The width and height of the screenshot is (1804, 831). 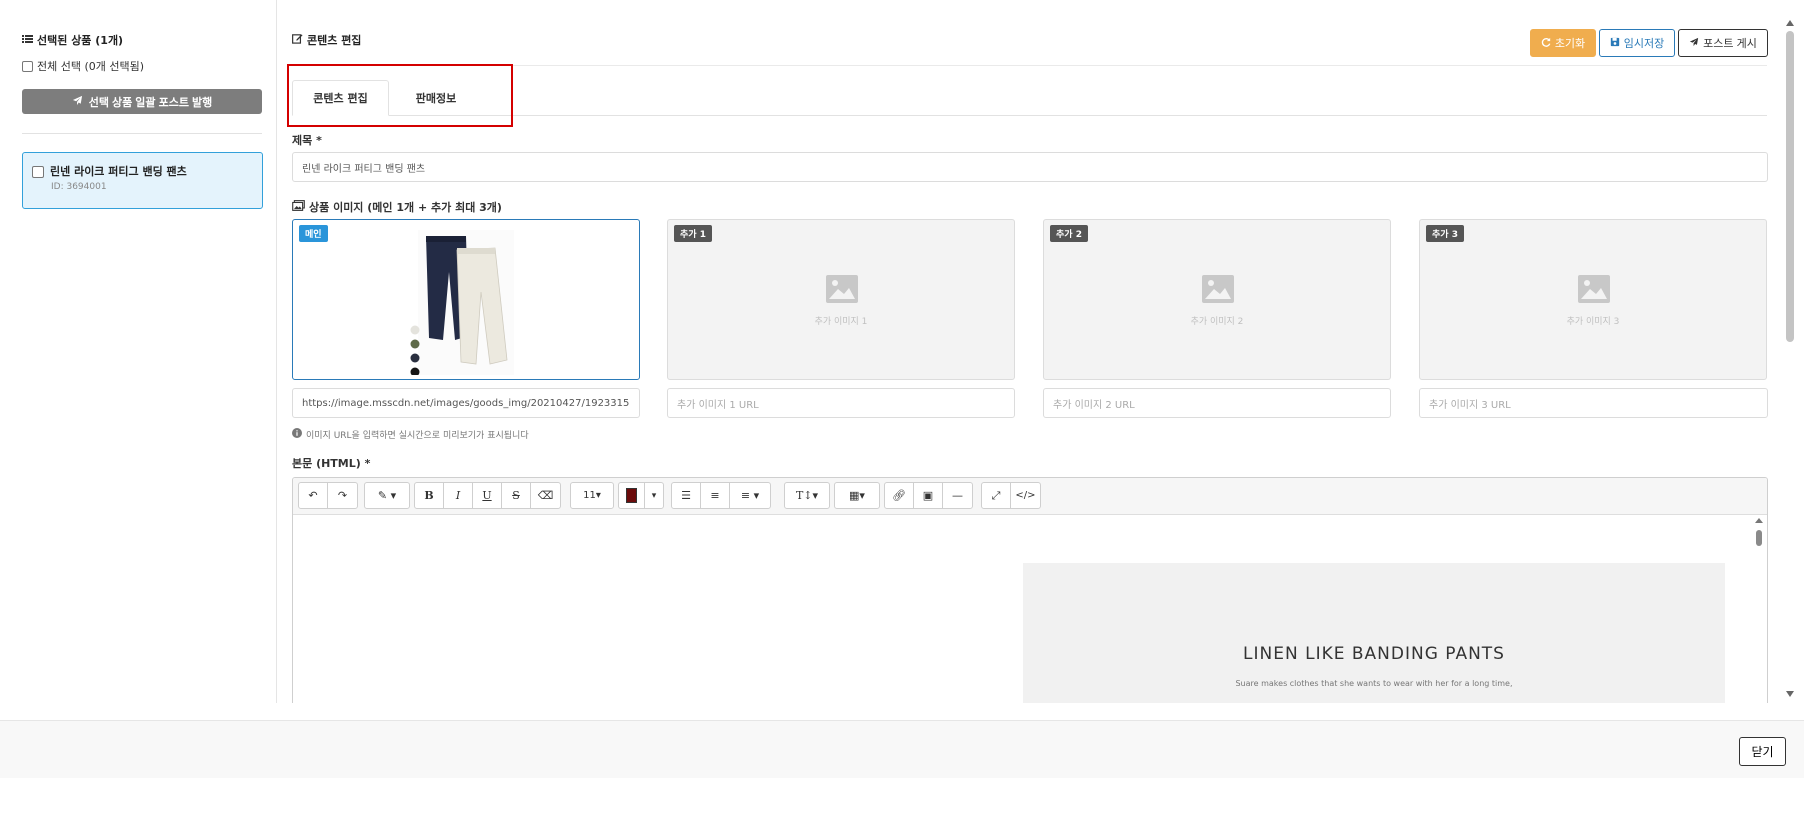 I want to click on title-input: 린넨 라이크 퍼티그 밴딩 팬츠, so click(x=1030, y=167).